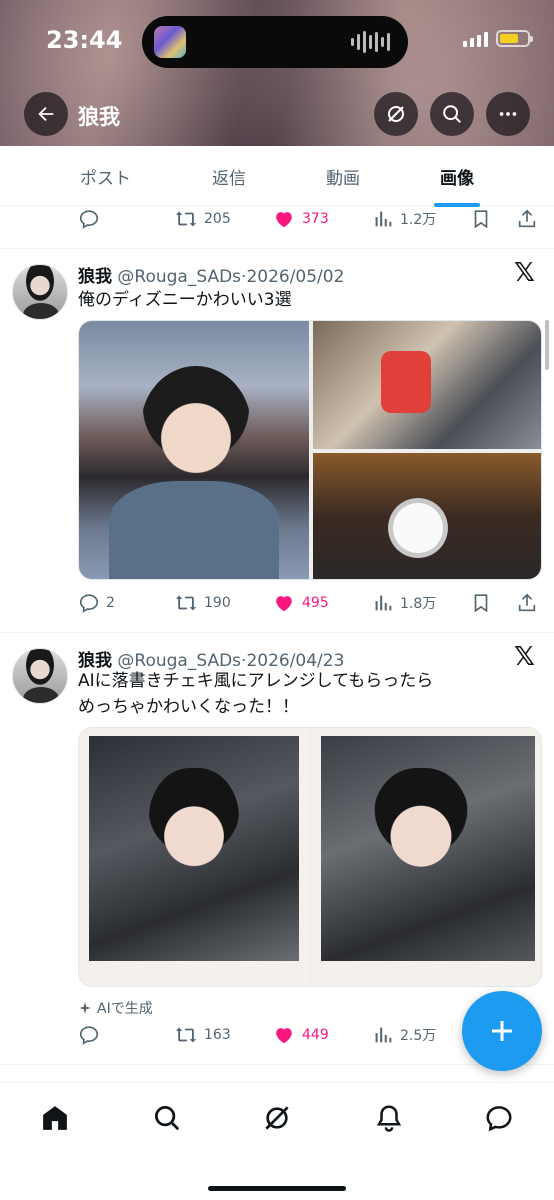  I want to click on views-button: 2.5万, so click(404, 1035).